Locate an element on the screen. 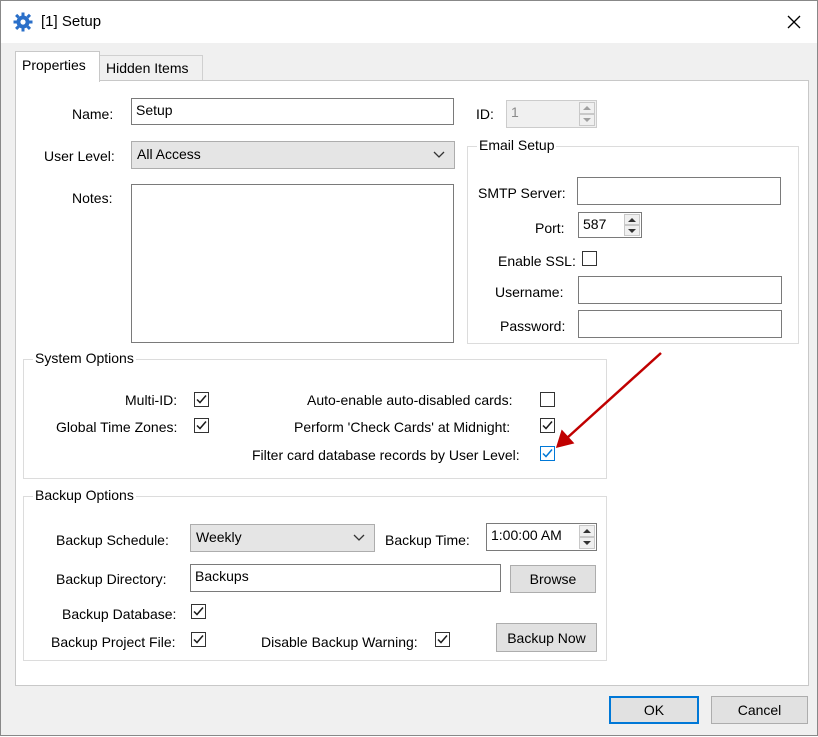 The width and height of the screenshot is (818, 737). enable-ssl-checkbox is located at coordinates (589, 258).